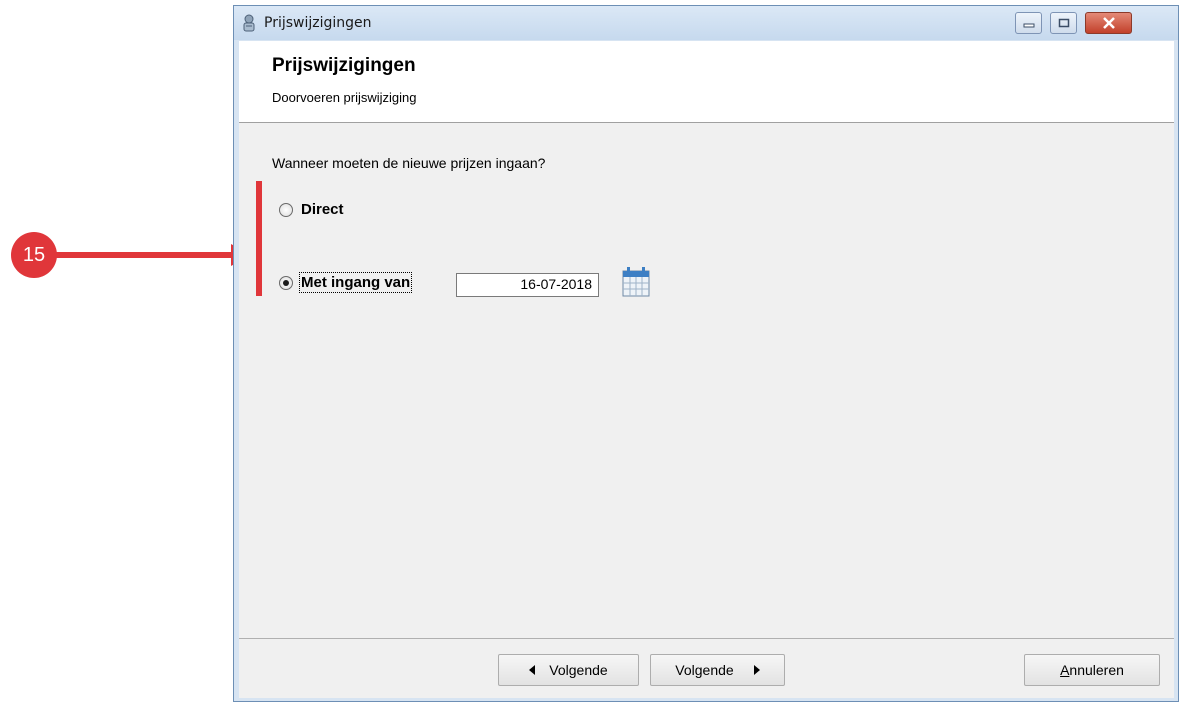 Image resolution: width=1181 pixels, height=702 pixels. I want to click on minimize-button, so click(1028, 23).